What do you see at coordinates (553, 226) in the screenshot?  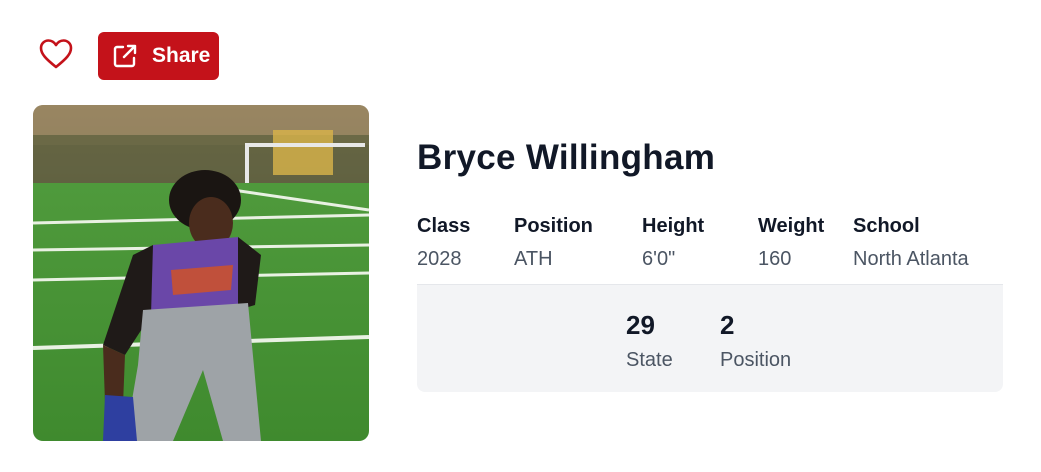 I see `stat-label: Position` at bounding box center [553, 226].